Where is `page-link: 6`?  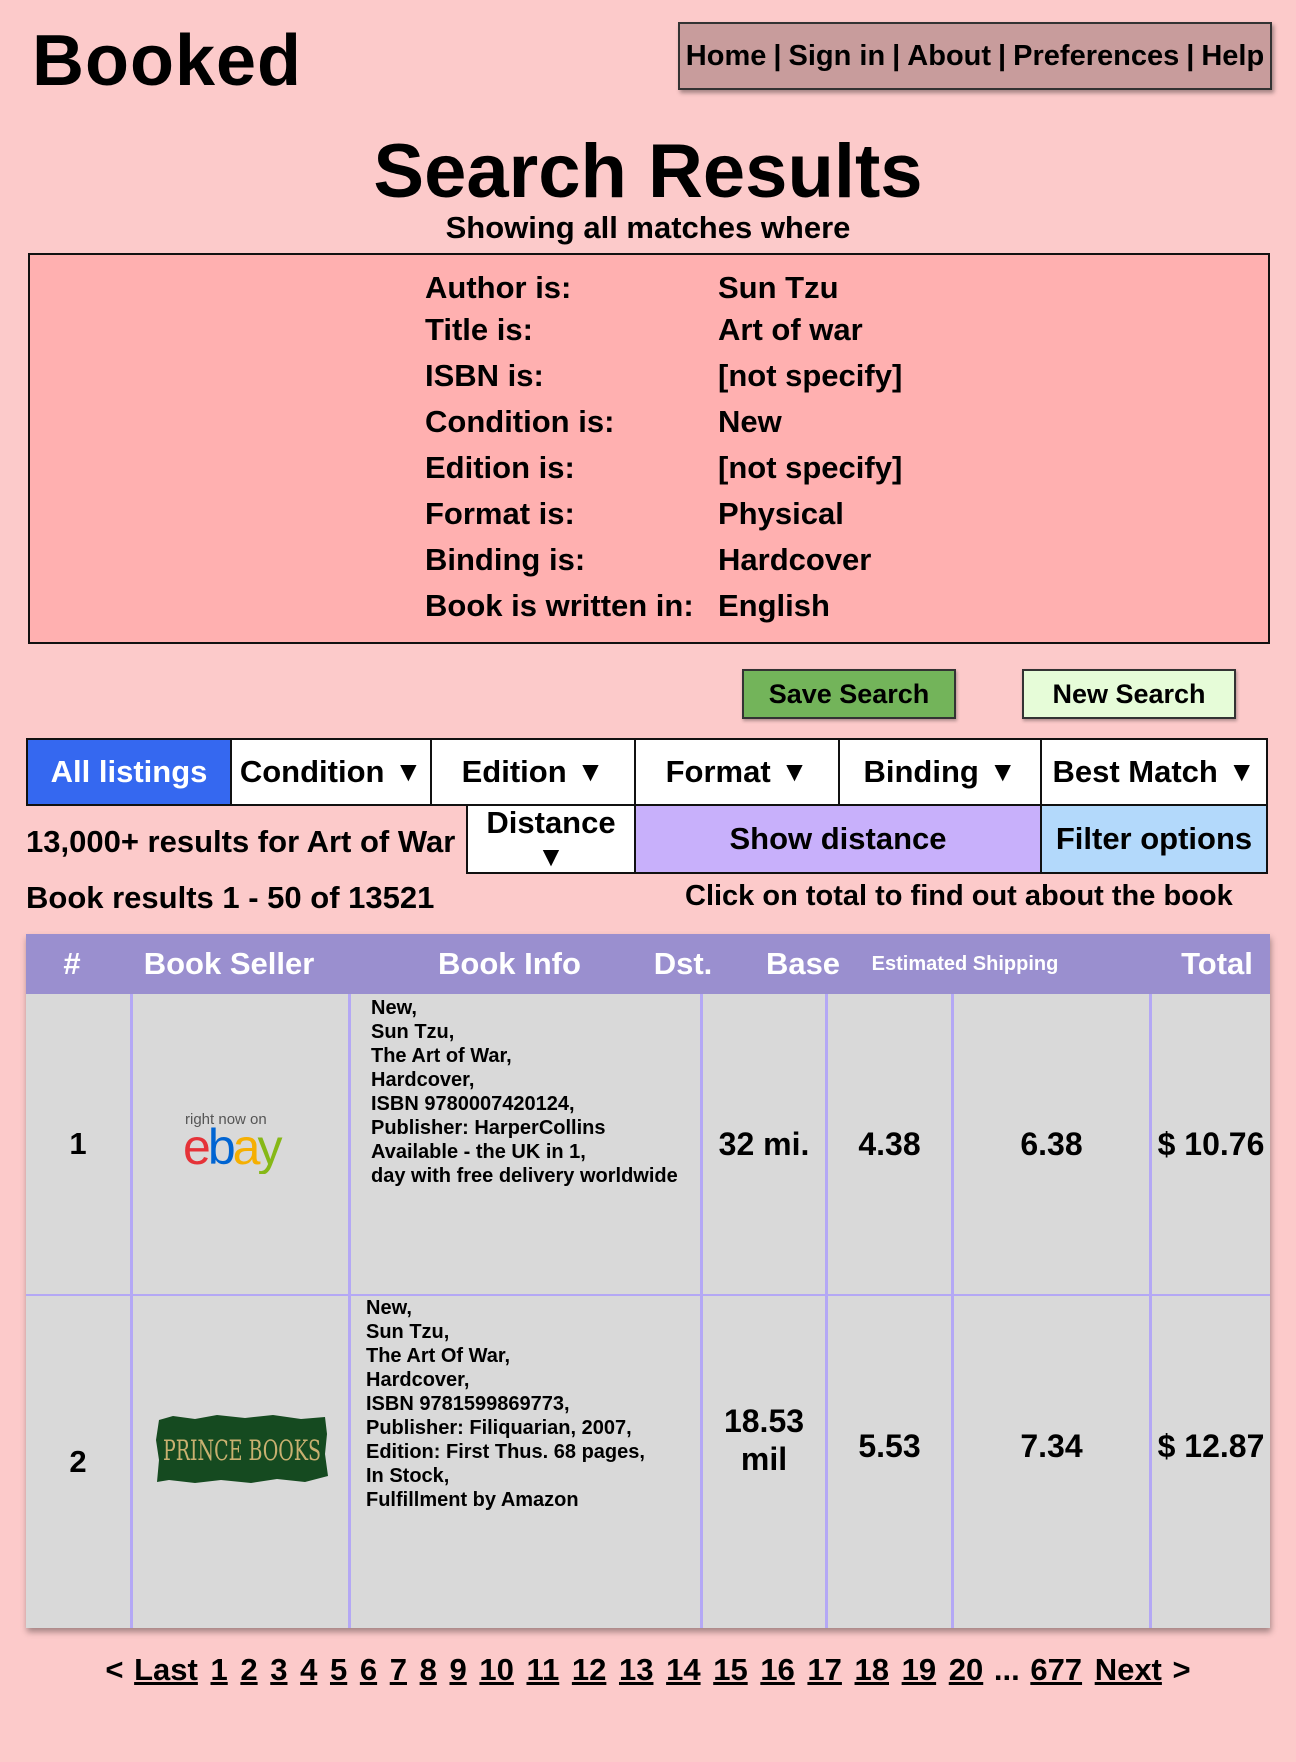
page-link: 6 is located at coordinates (368, 1669).